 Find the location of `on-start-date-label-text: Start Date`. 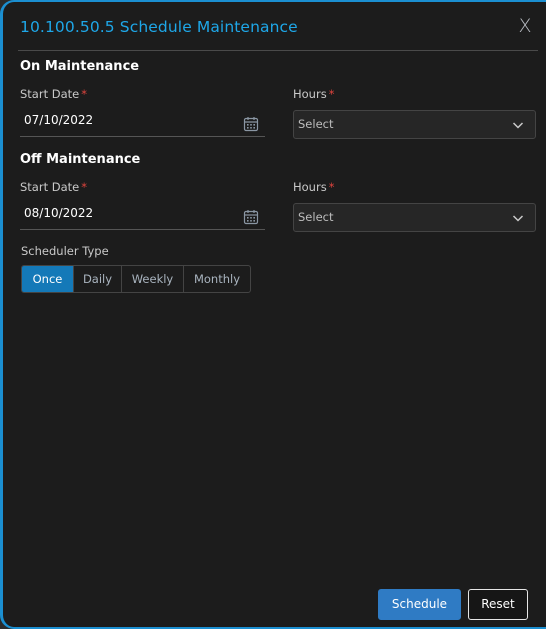

on-start-date-label-text: Start Date is located at coordinates (50, 94).